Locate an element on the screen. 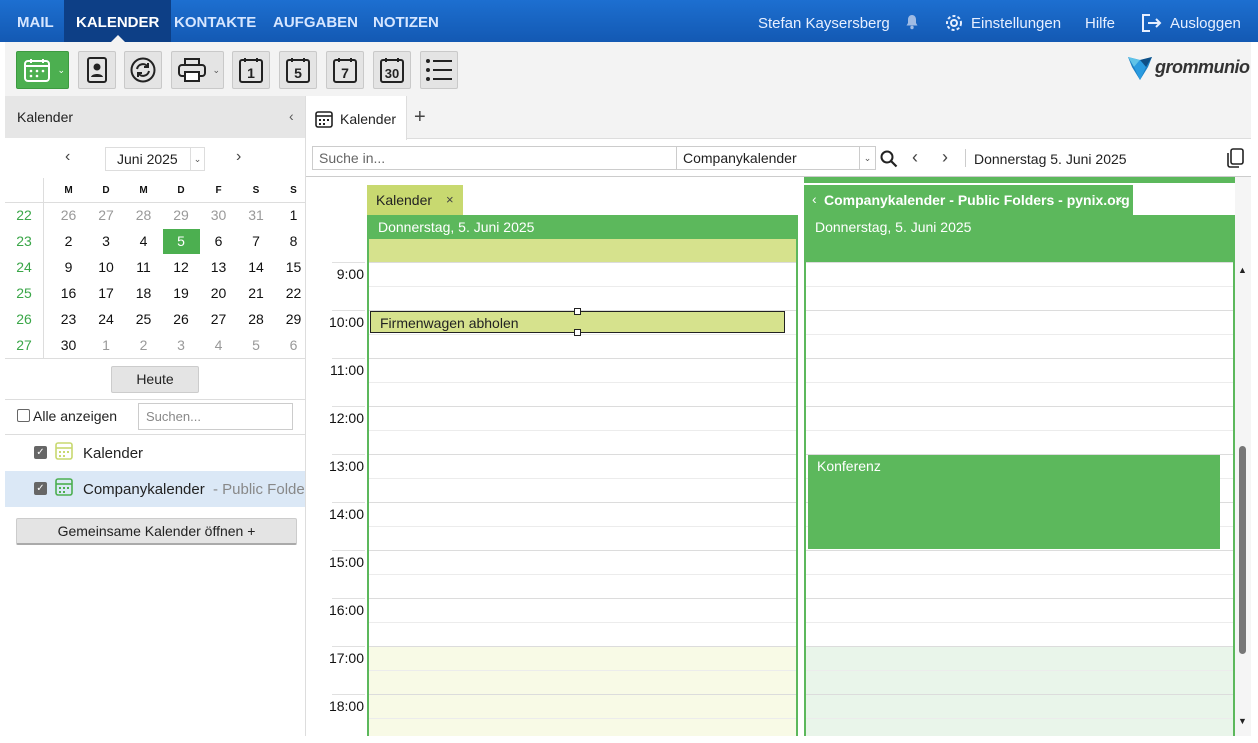 Image resolution: width=1258 pixels, height=743 pixels. mini-calendar-day: 4 is located at coordinates (143, 241).